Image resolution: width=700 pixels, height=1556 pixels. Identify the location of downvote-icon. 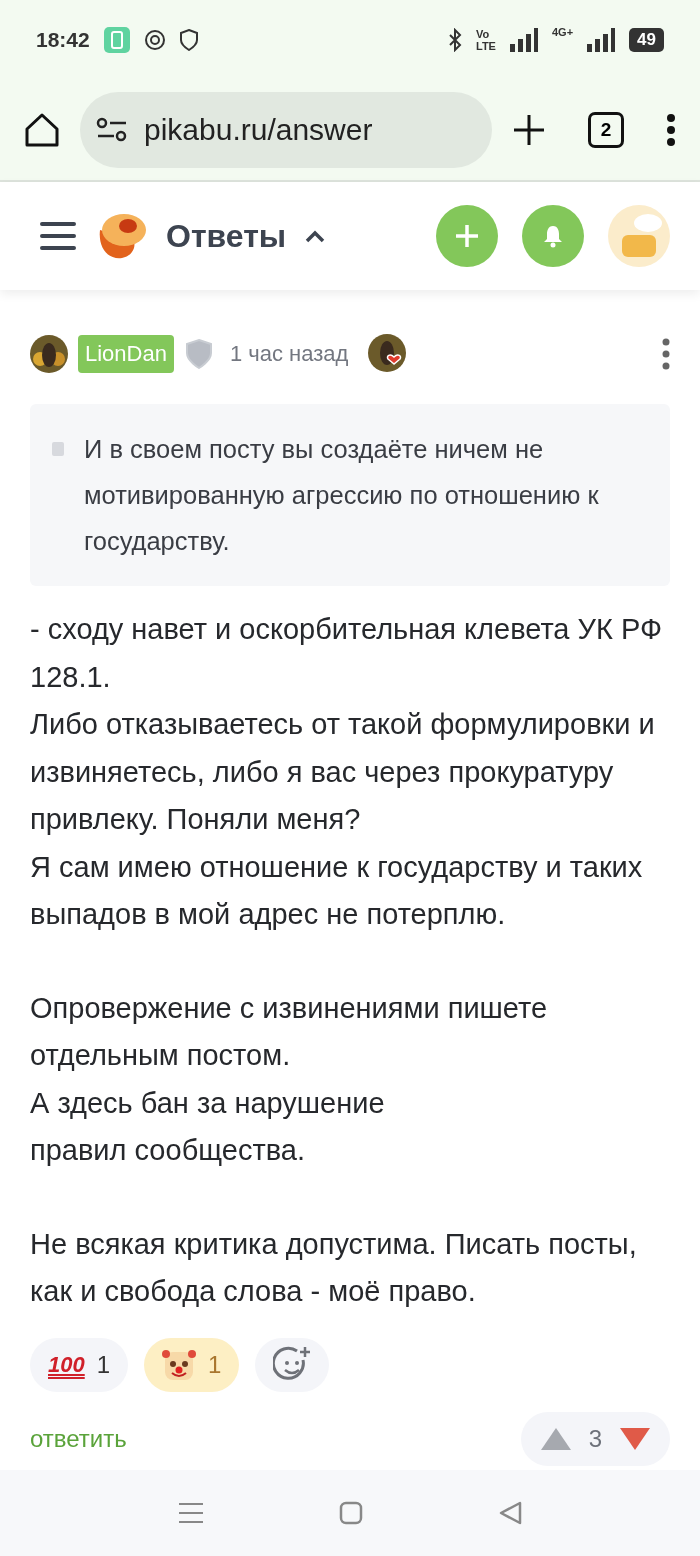
(635, 1438).